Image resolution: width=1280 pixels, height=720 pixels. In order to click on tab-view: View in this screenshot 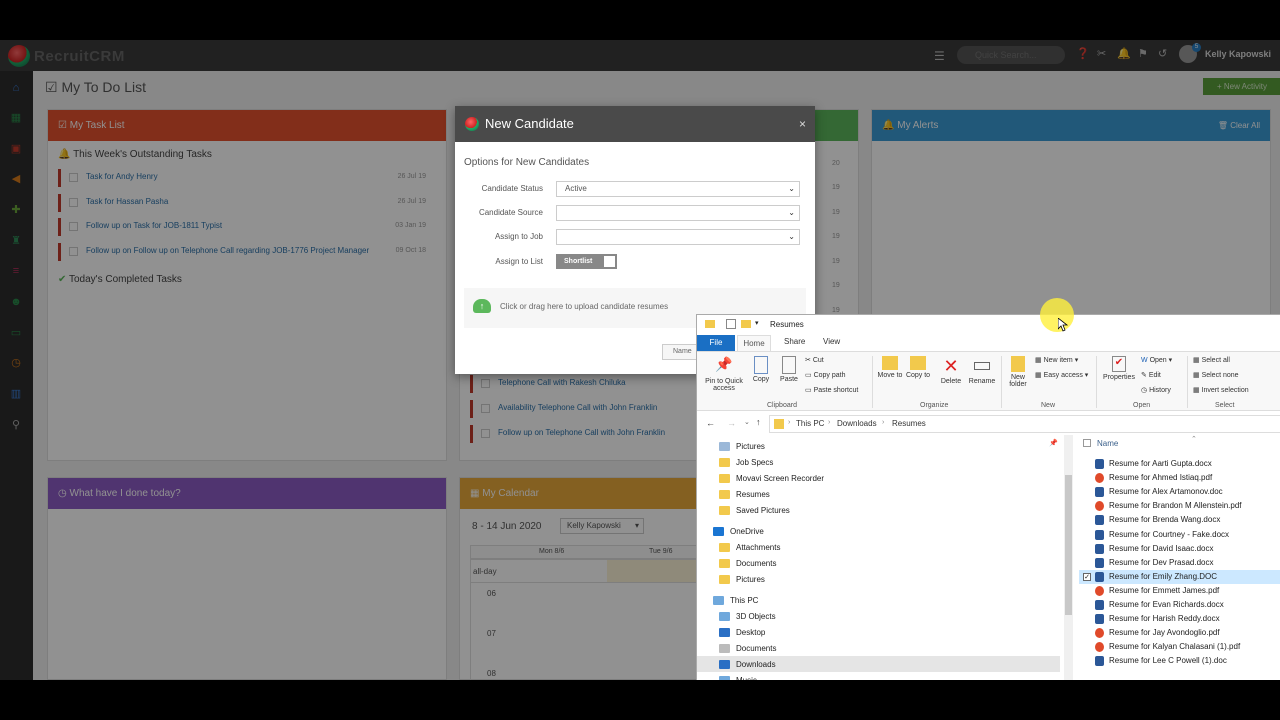, I will do `click(831, 341)`.